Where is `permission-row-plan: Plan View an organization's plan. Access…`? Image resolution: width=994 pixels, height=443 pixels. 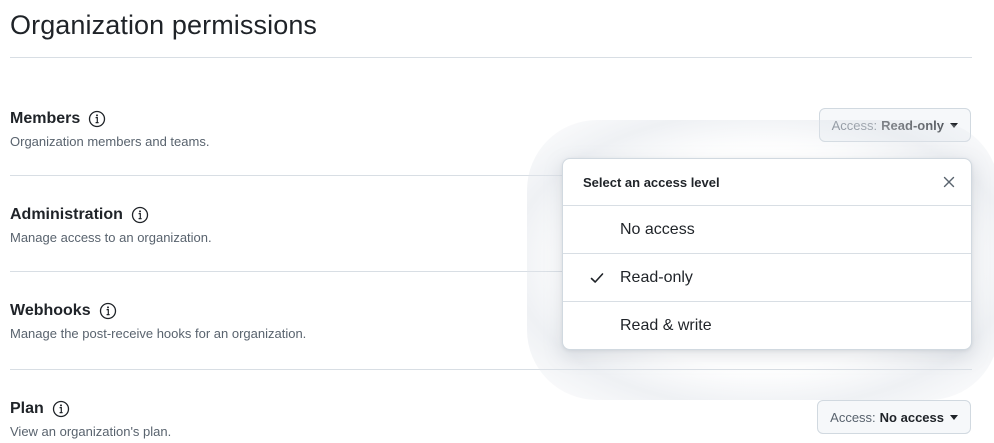
permission-row-plan: Plan View an organization's plan. Access… is located at coordinates (491, 418).